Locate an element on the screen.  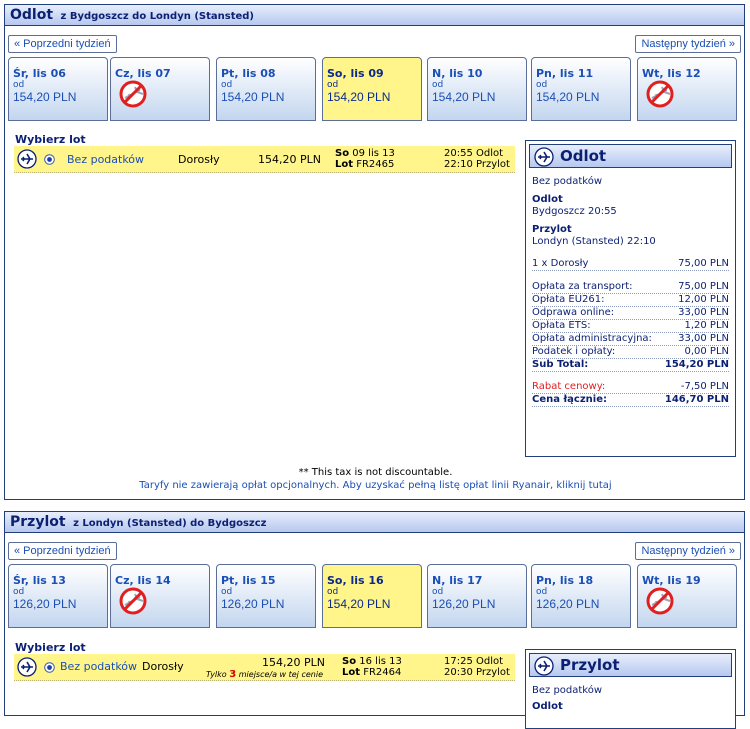
return-tax-label: Bez podatków is located at coordinates (98, 666).